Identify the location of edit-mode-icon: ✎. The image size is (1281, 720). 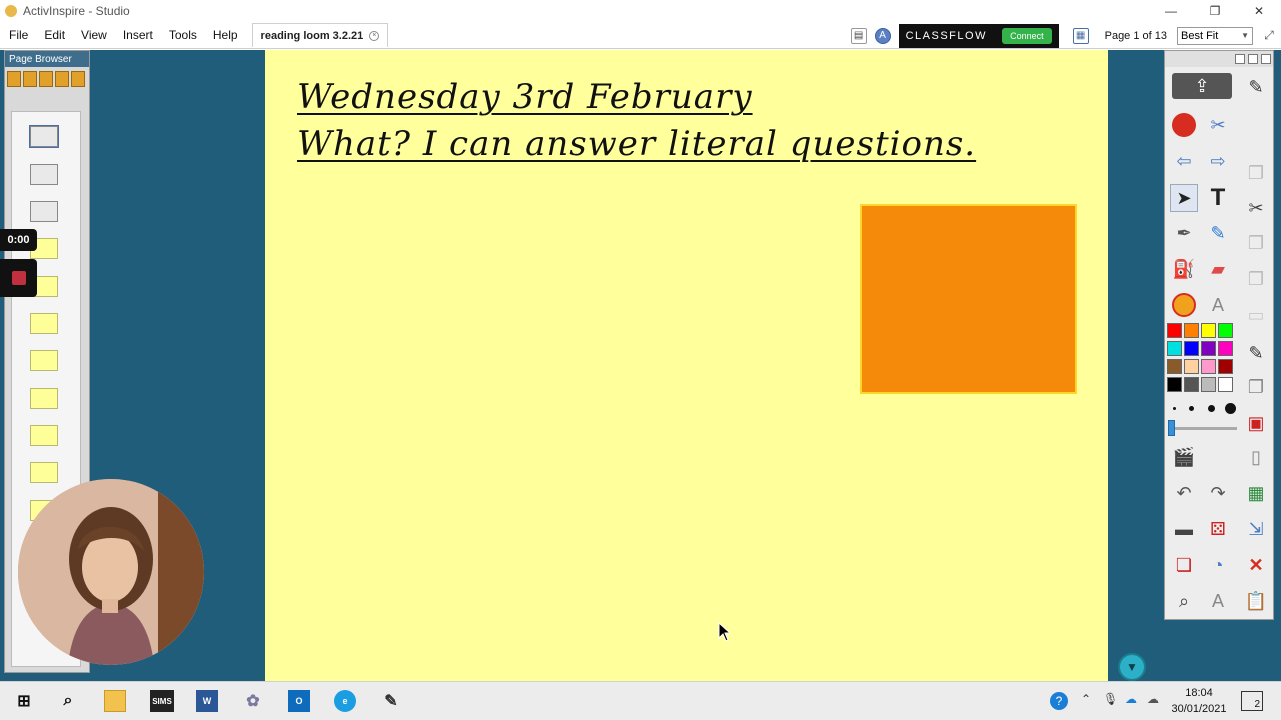
(1256, 353).